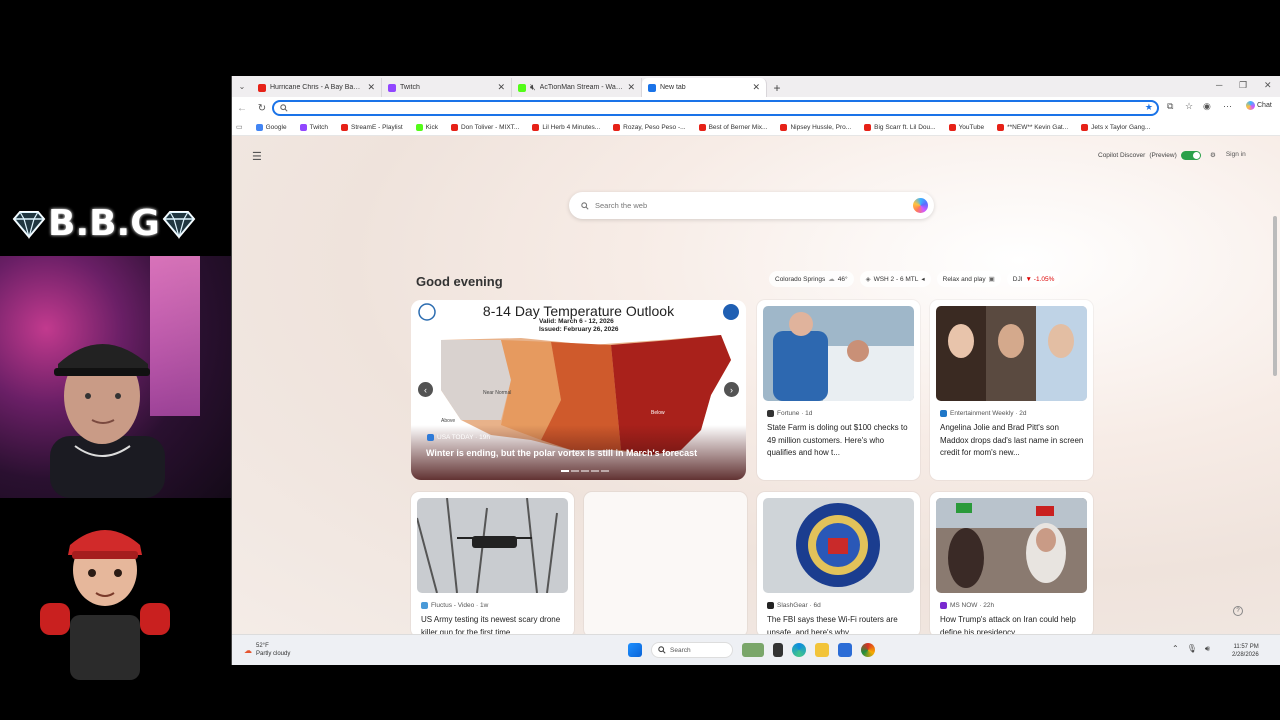 The height and width of the screenshot is (720, 1280). Describe the element at coordinates (811, 279) in the screenshot. I see `weather-chip: Colorado Springs ☁ 46°` at that location.